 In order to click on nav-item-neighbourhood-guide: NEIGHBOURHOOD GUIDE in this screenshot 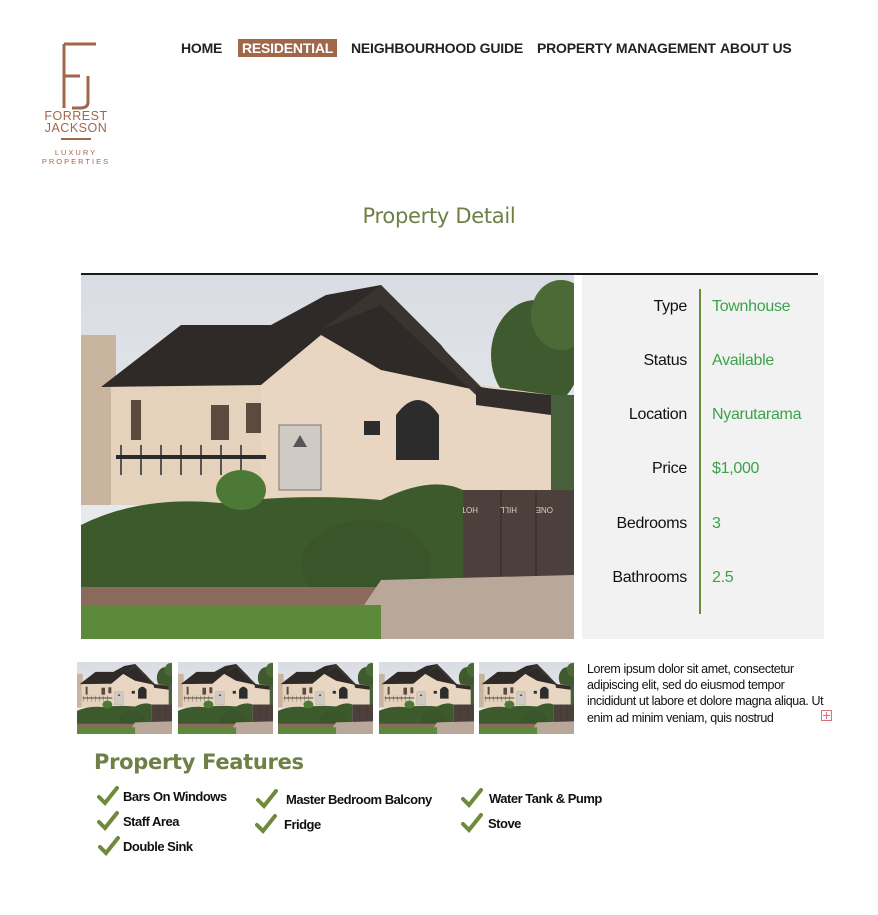, I will do `click(437, 48)`.